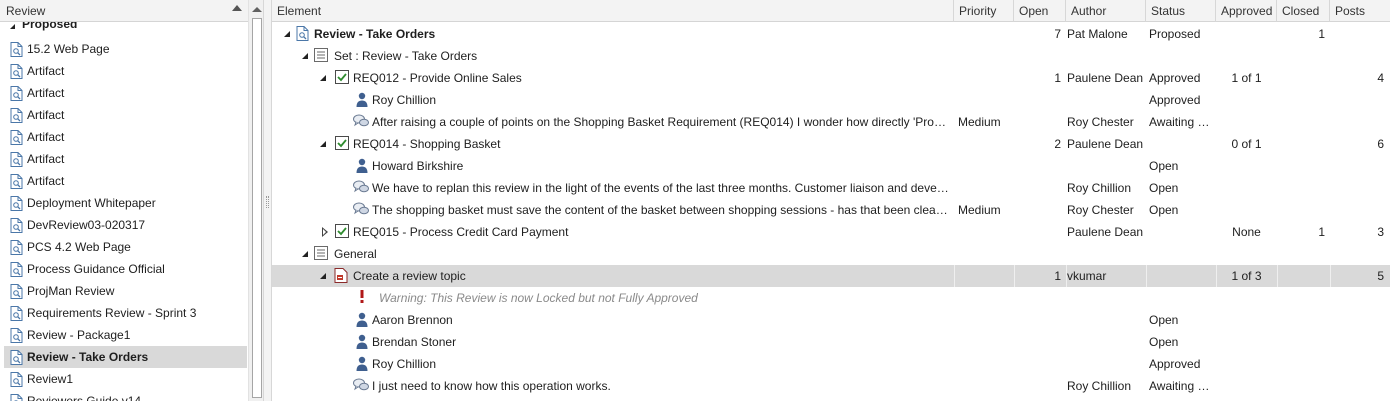  I want to click on review-list-scrollbar, so click(255, 200).